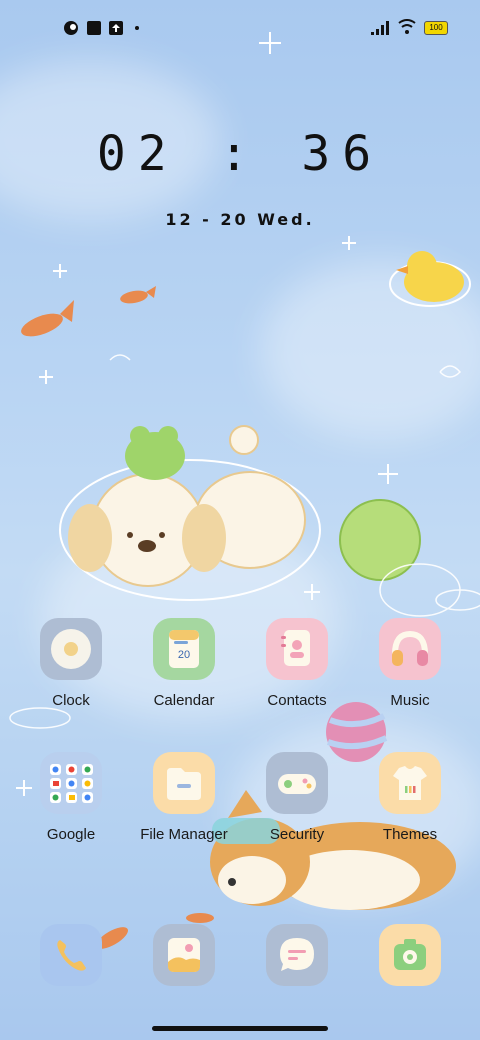  Describe the element at coordinates (297, 834) in the screenshot. I see `app-label: Security` at that location.